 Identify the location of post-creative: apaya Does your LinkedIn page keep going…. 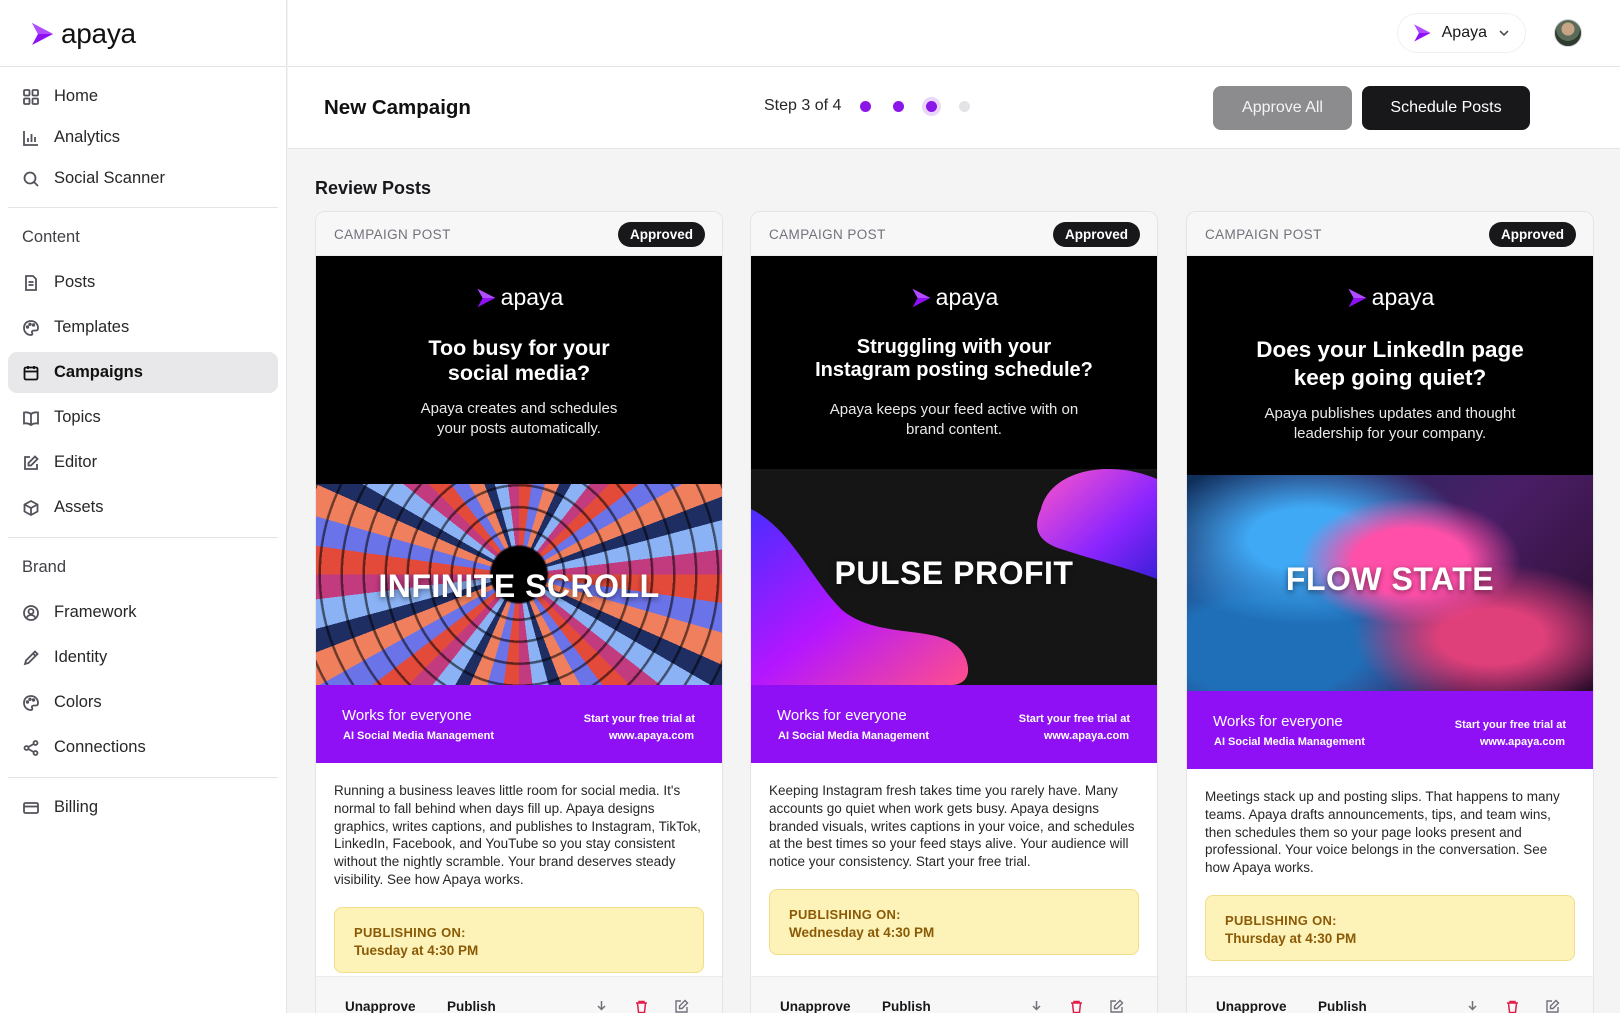
(1390, 512).